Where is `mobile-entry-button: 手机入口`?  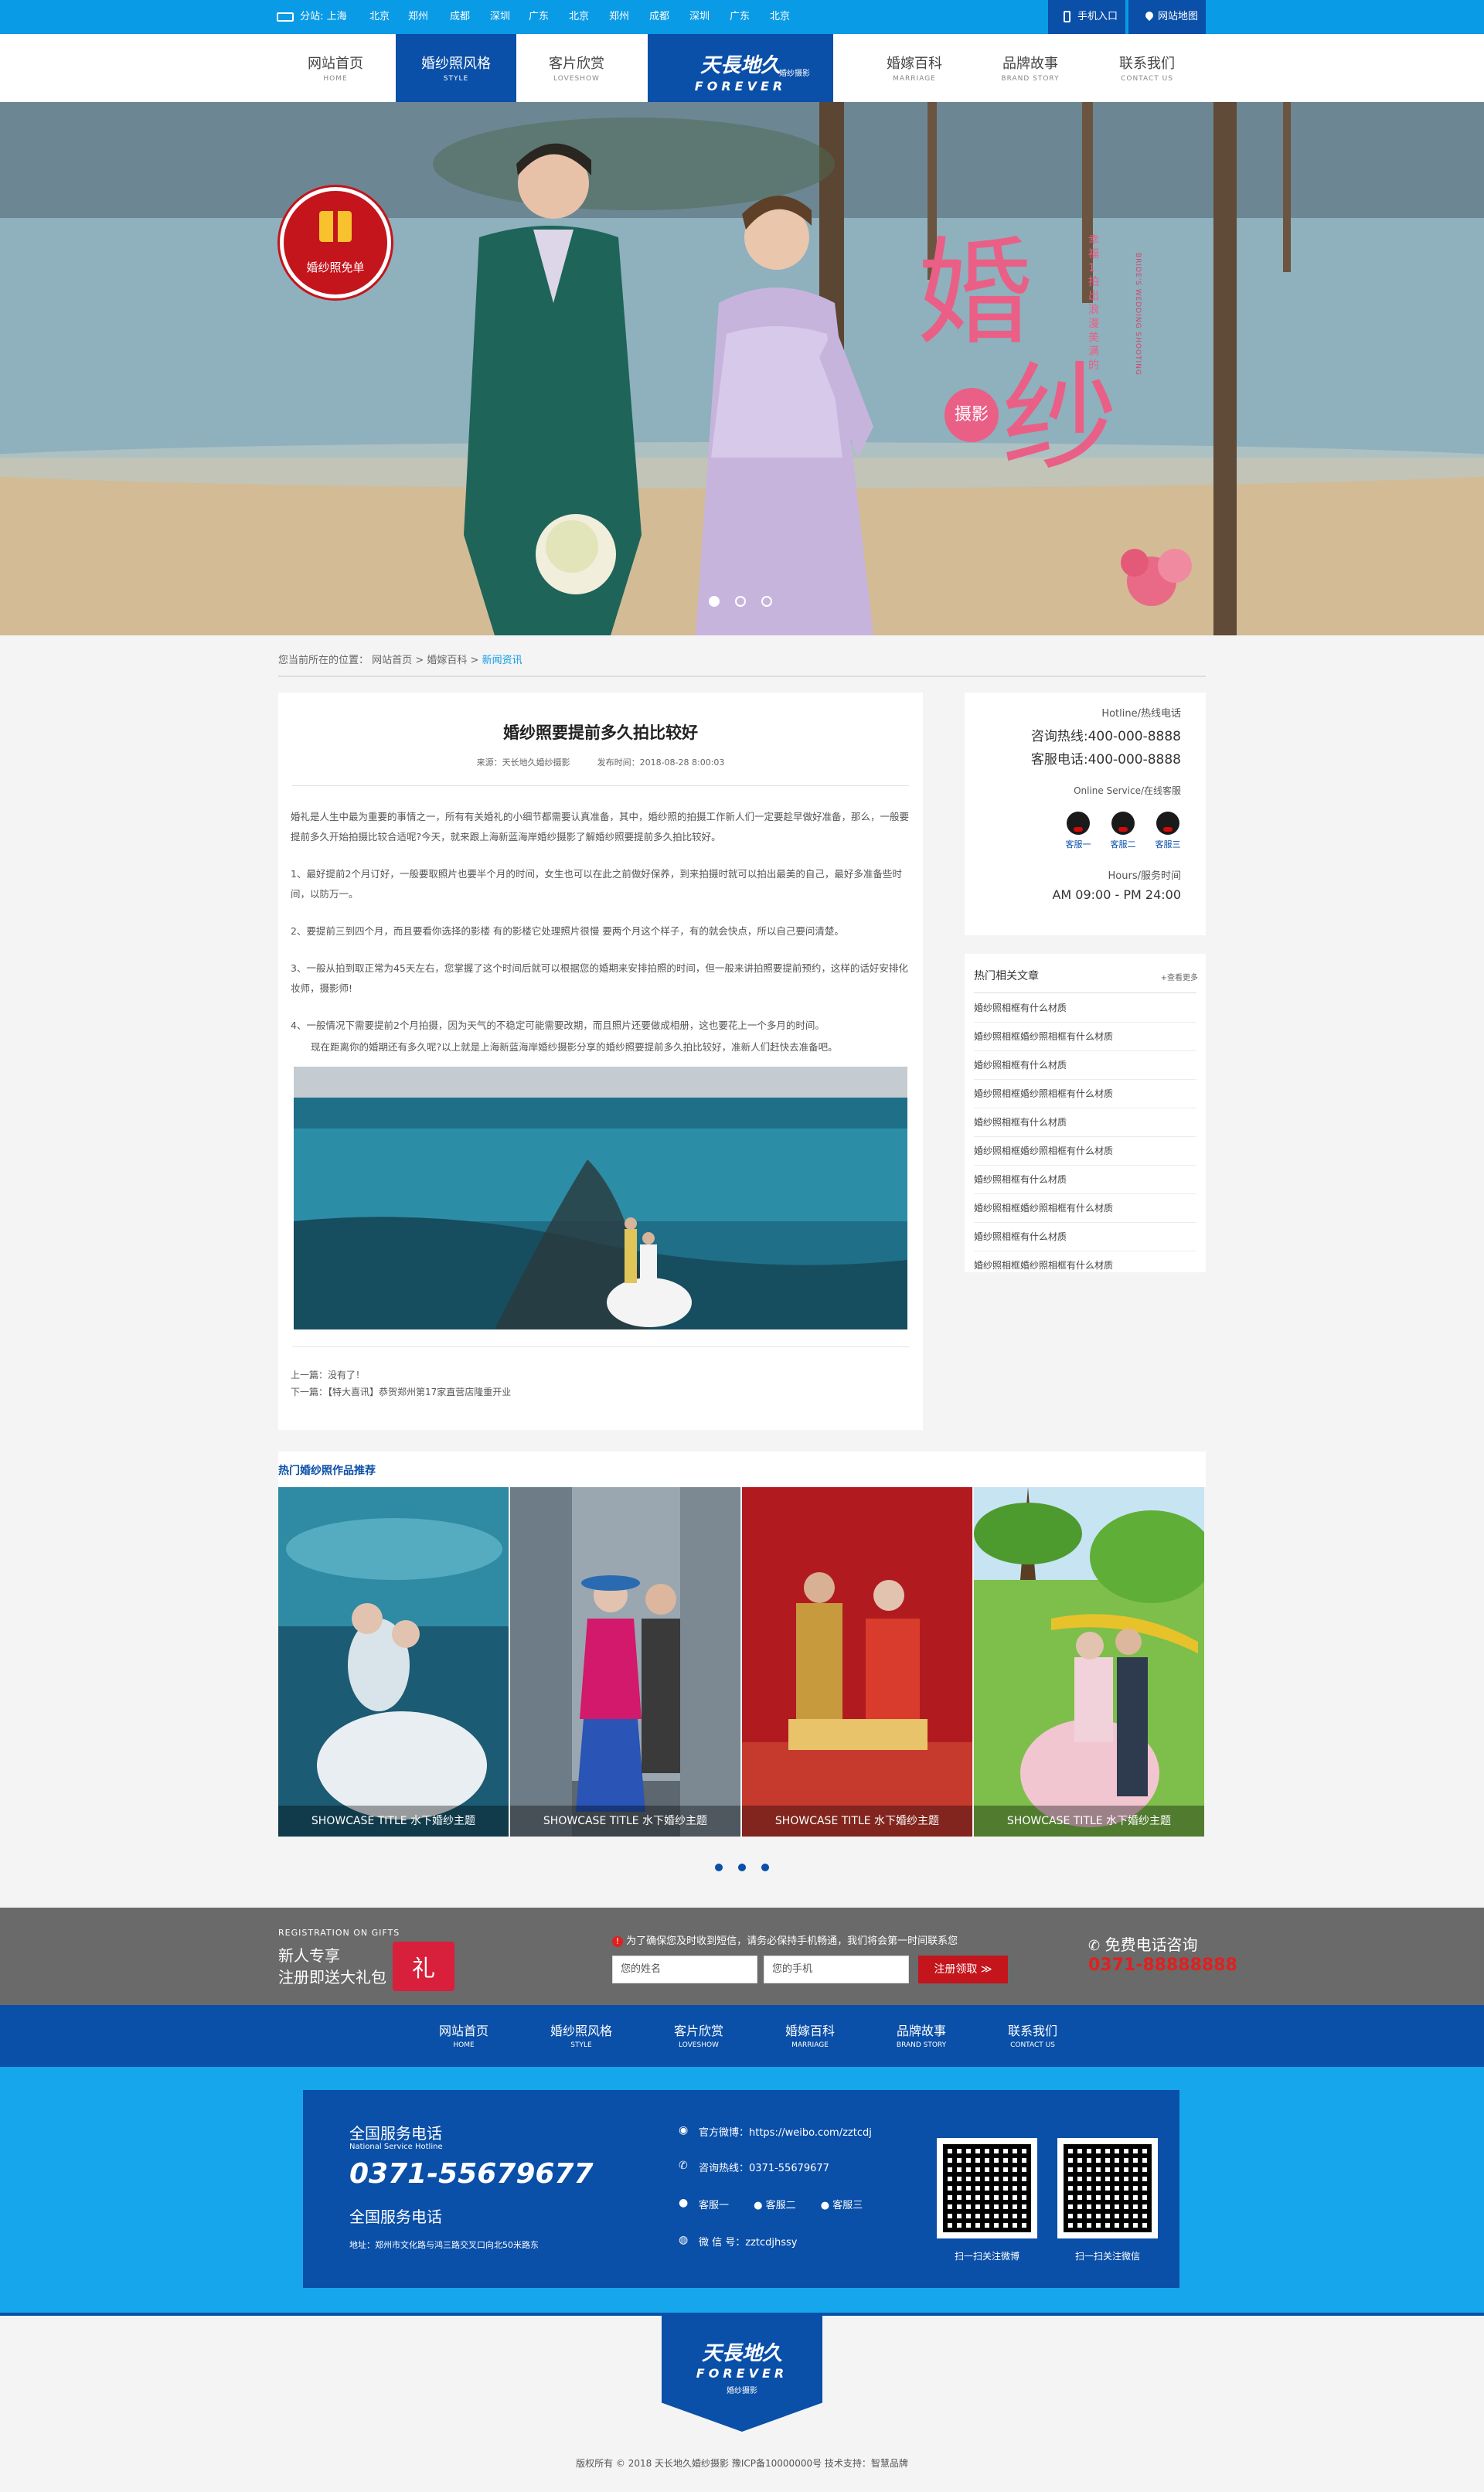
mobile-entry-button: 手机入口 is located at coordinates (1087, 17).